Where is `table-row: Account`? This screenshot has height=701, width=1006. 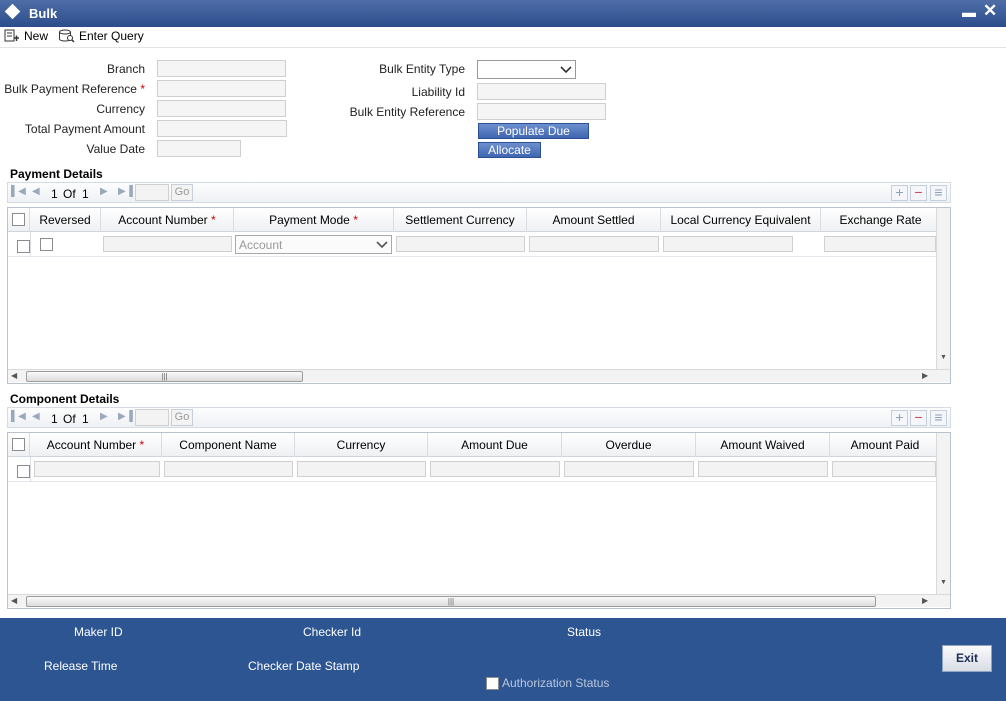
table-row: Account is located at coordinates (472, 244).